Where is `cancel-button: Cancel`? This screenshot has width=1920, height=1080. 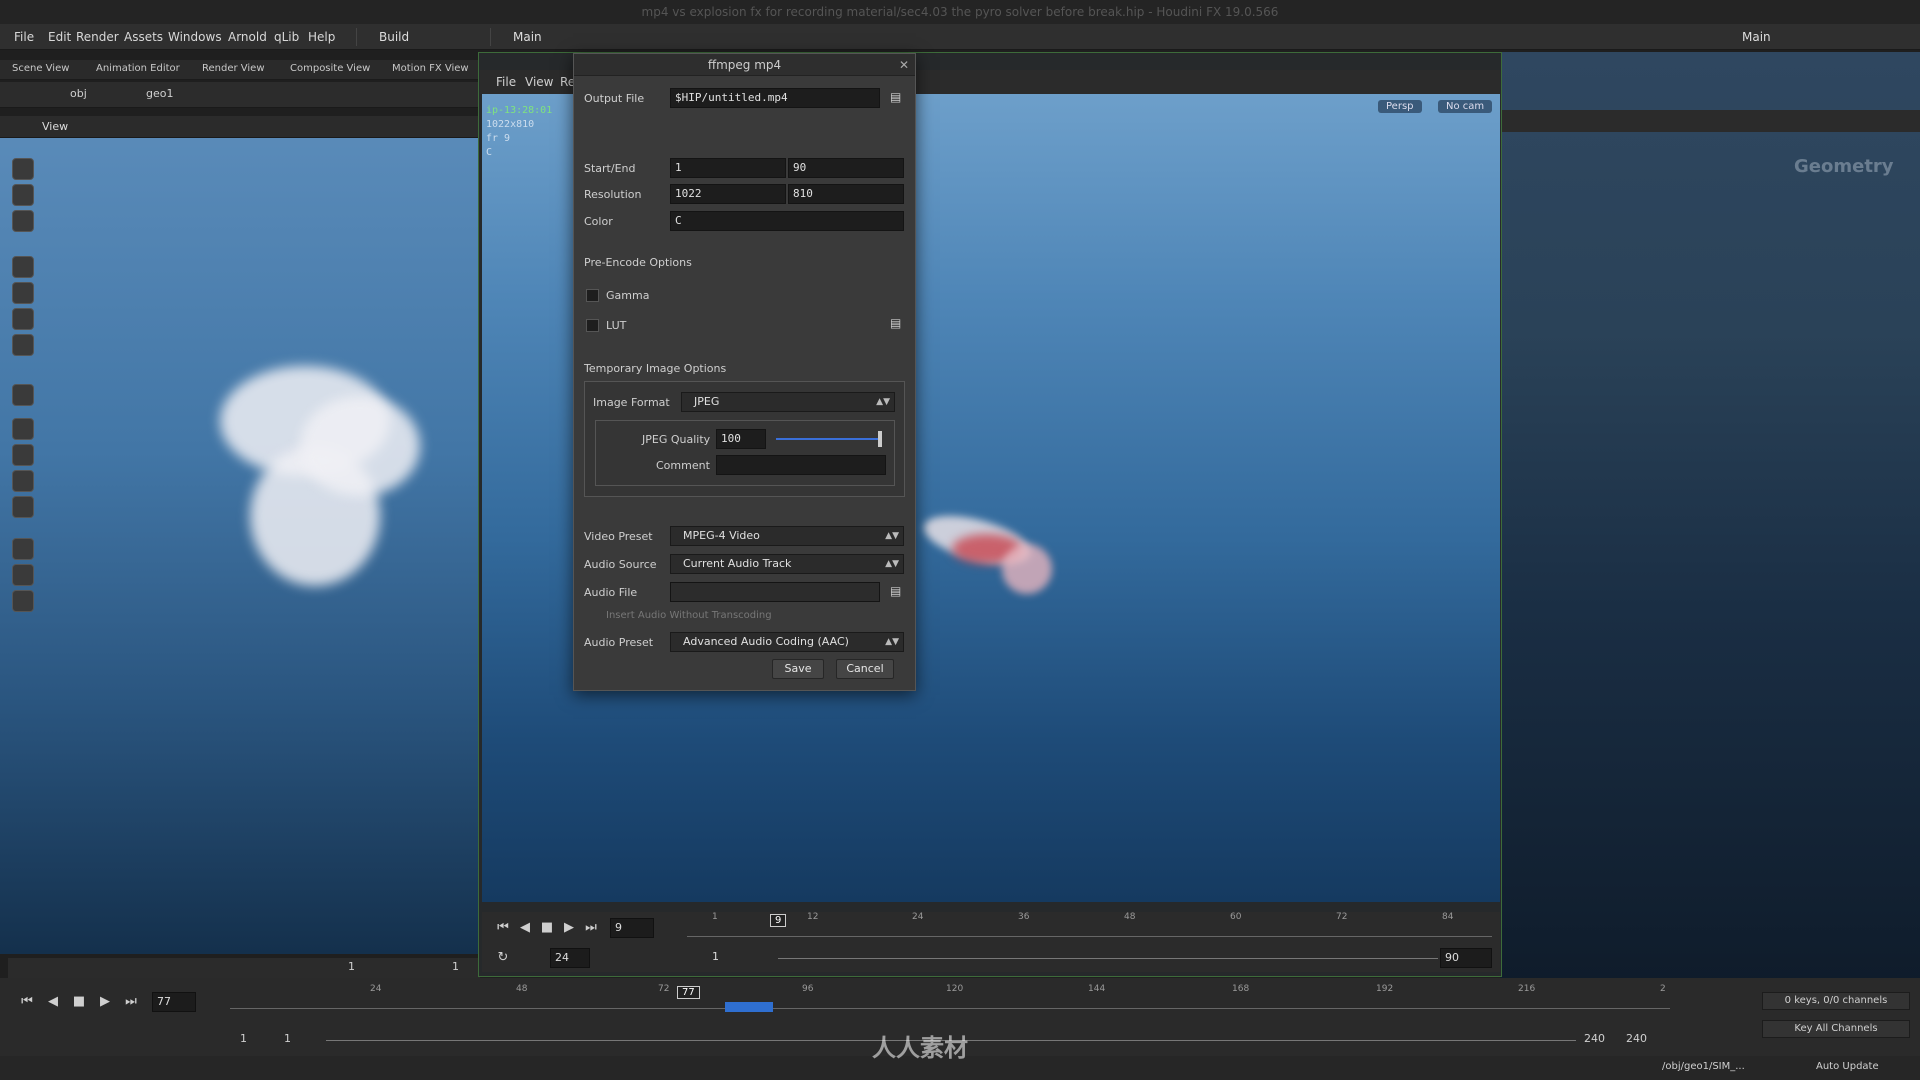
cancel-button: Cancel is located at coordinates (865, 669).